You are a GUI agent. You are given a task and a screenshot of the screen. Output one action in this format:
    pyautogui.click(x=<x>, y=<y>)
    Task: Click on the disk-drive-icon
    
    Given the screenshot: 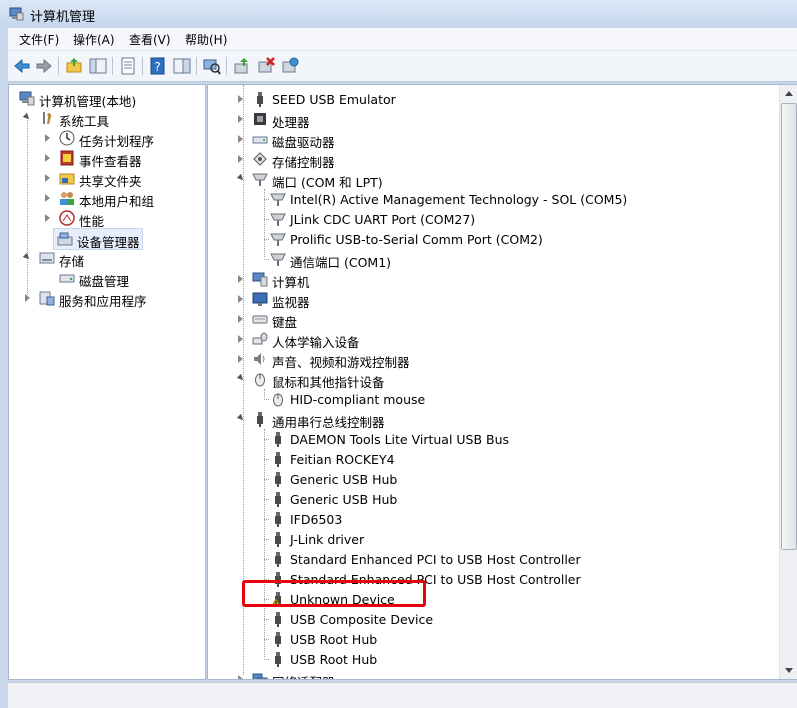 What is the action you would take?
    pyautogui.click(x=260, y=139)
    